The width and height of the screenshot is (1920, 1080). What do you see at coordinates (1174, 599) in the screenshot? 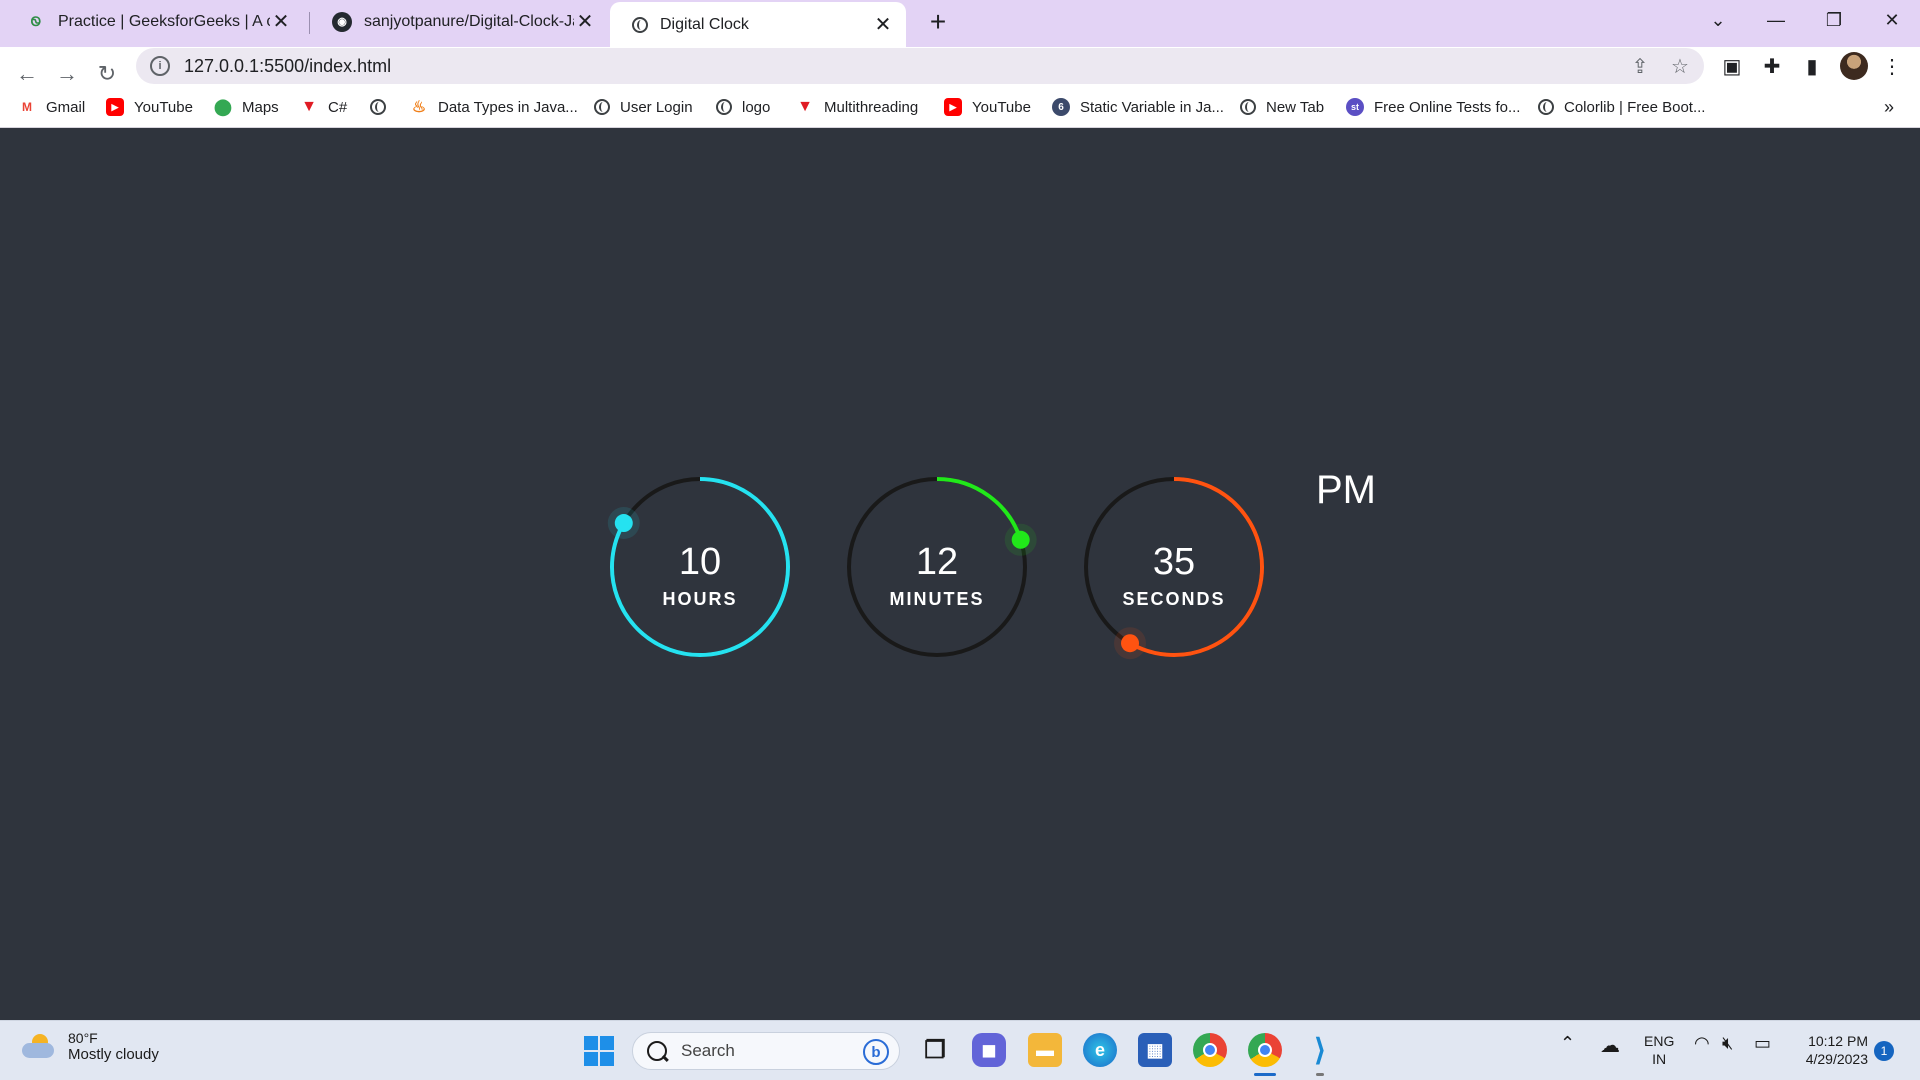
I see `seconds-label: SECONDS` at bounding box center [1174, 599].